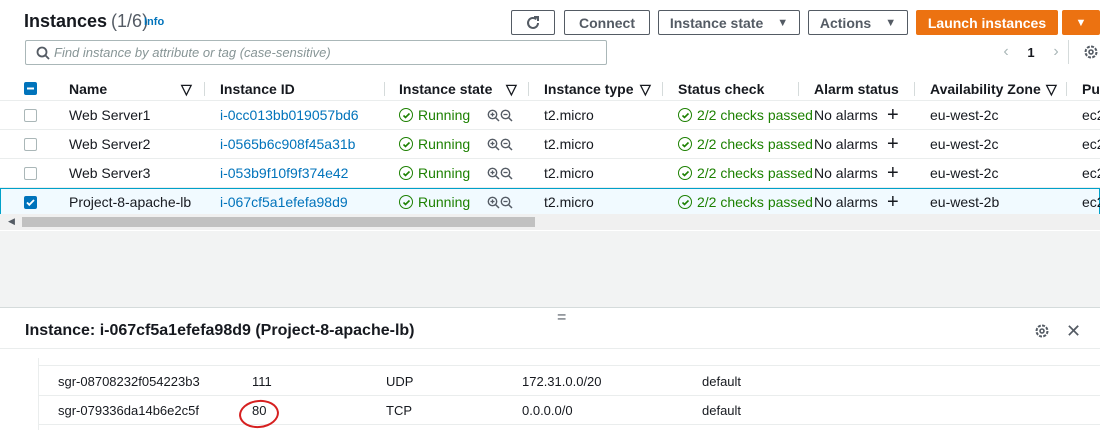  What do you see at coordinates (399, 410) in the screenshot?
I see `protocol: TCP` at bounding box center [399, 410].